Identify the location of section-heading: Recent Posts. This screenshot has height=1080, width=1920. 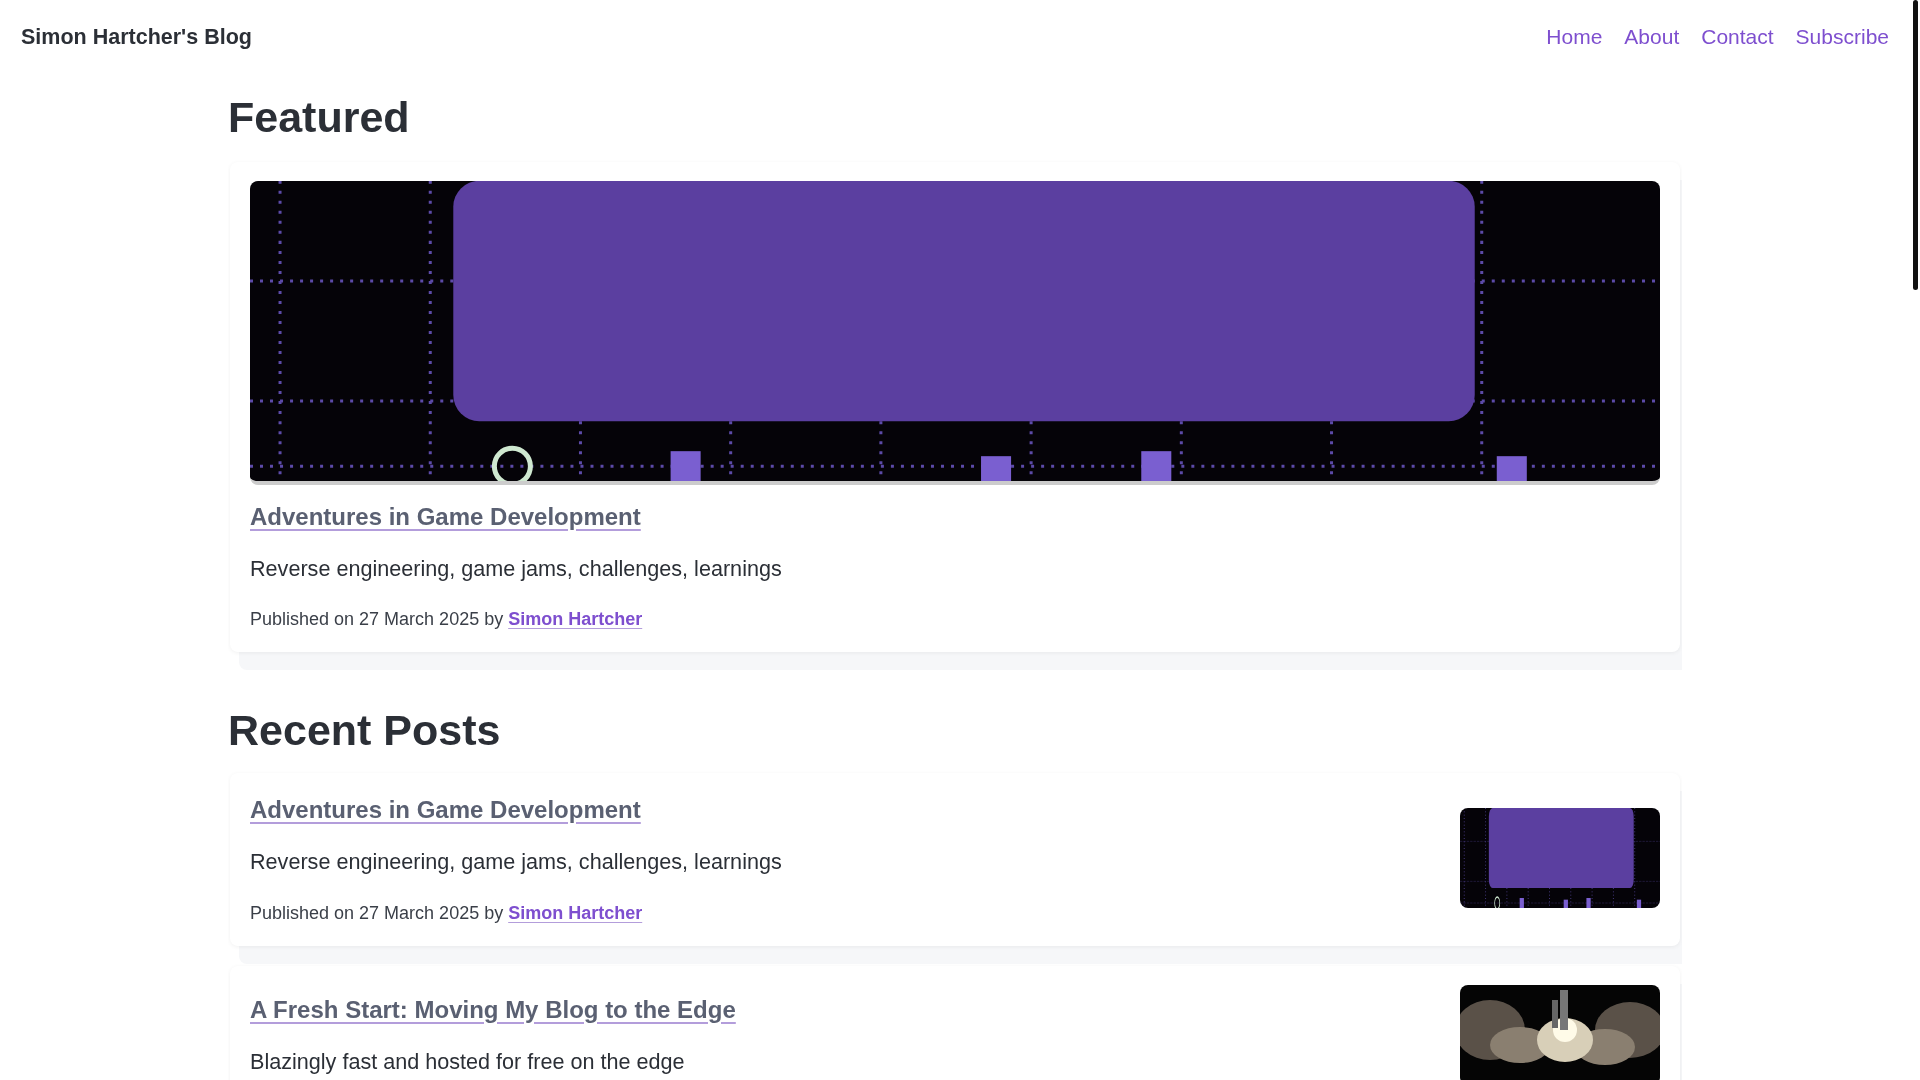
(365, 731).